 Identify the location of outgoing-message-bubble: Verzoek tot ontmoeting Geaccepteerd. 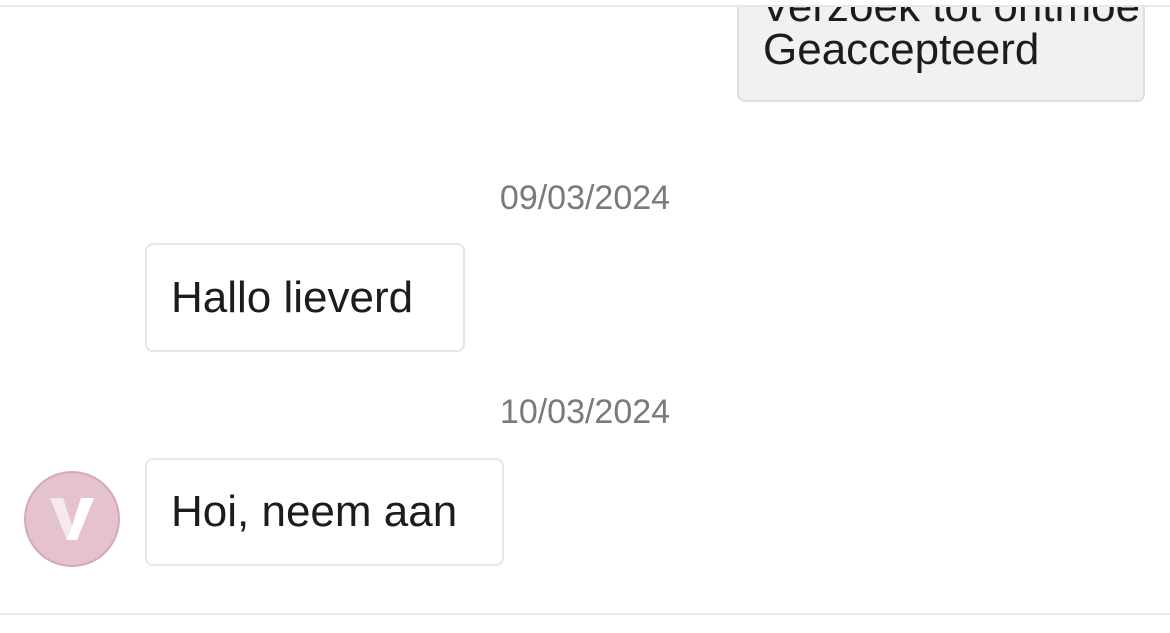
(941, 54).